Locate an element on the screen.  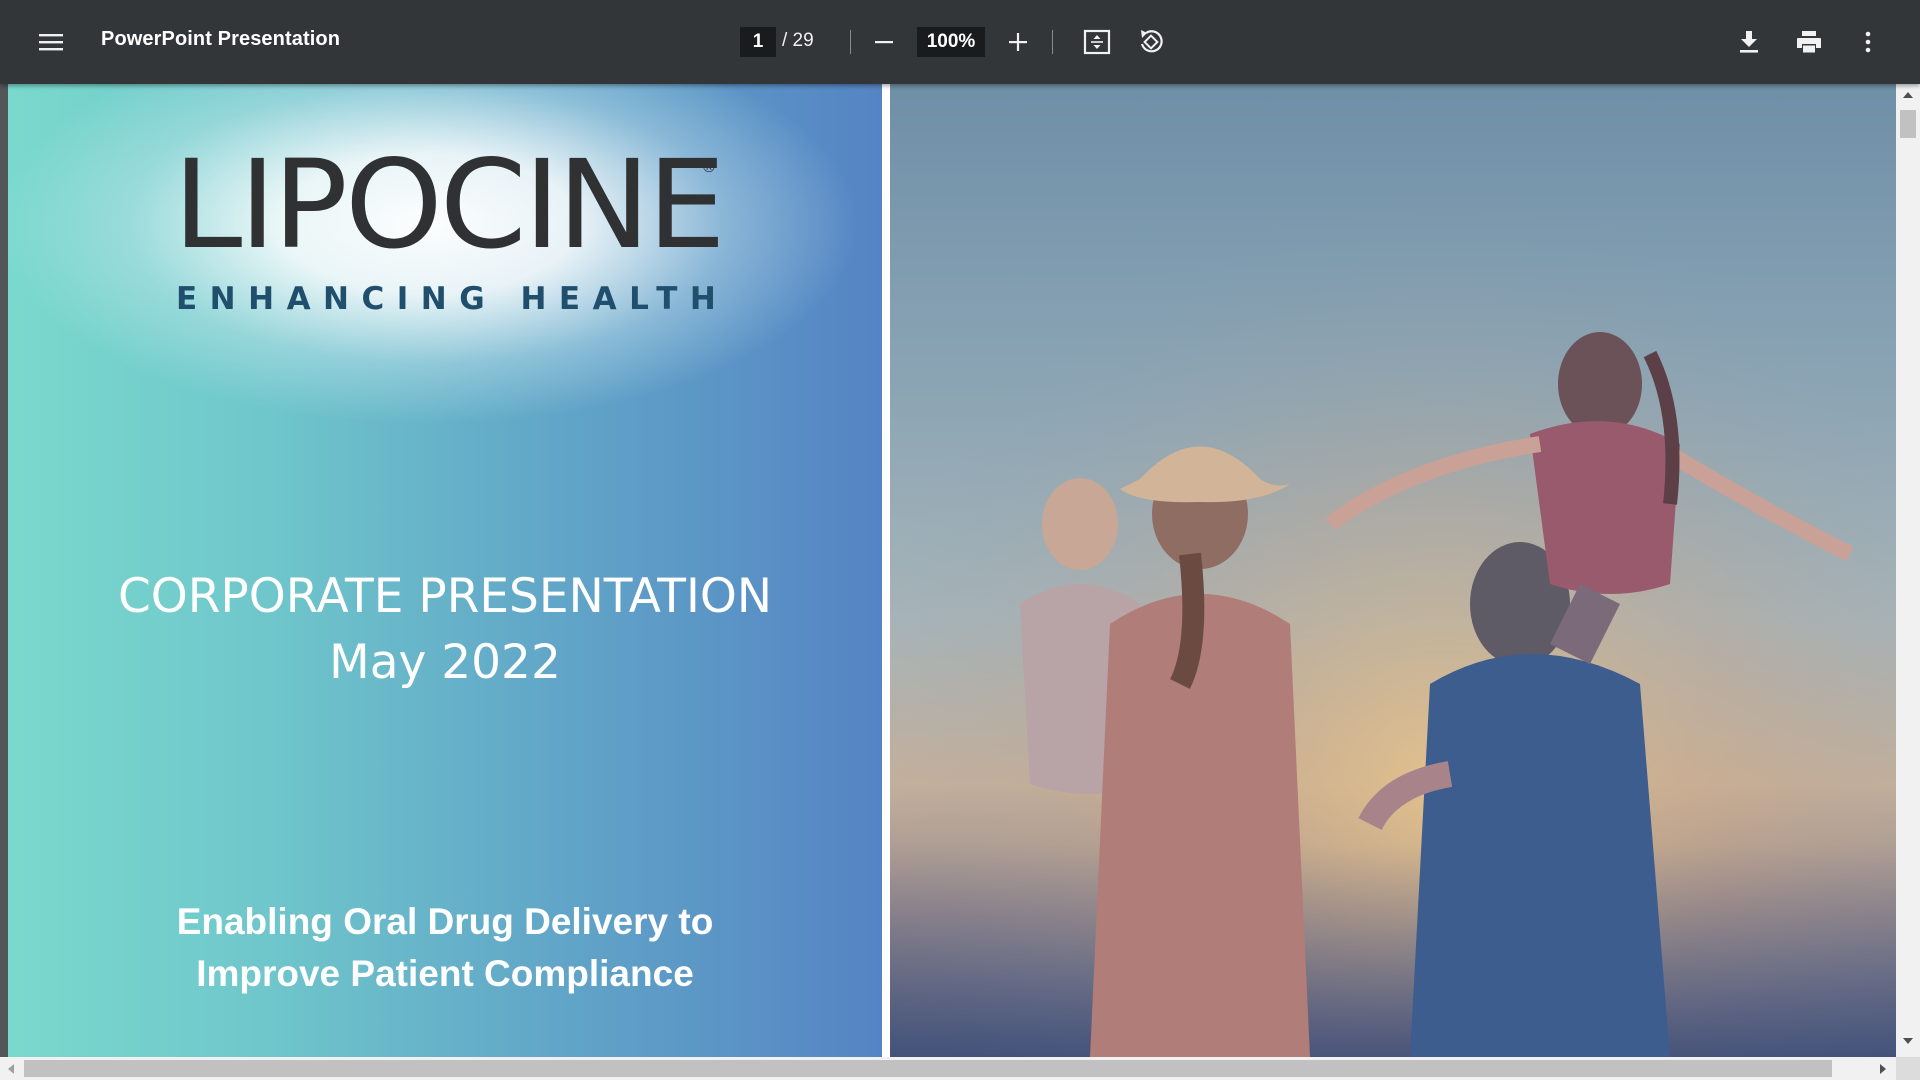
zoom-level-input: 100% is located at coordinates (951, 42).